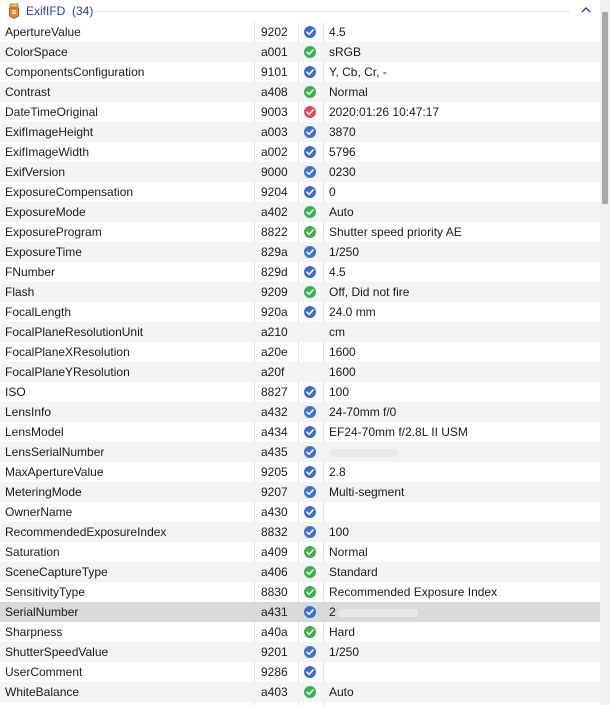  What do you see at coordinates (300, 492) in the screenshot?
I see `table-row: MeteringMode 9207 Multi-segment` at bounding box center [300, 492].